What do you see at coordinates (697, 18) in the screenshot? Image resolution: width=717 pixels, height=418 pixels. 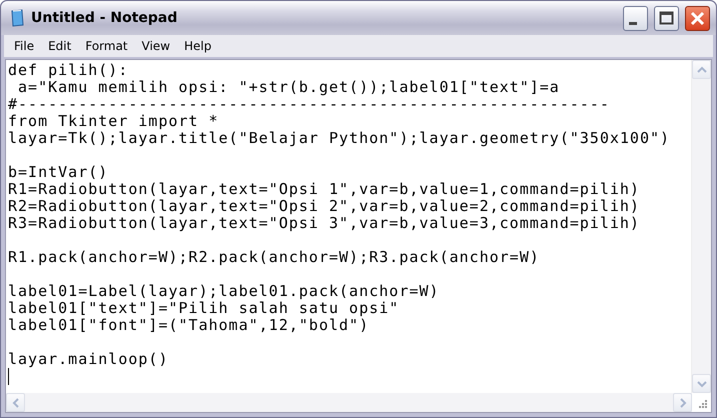 I see `close-button` at bounding box center [697, 18].